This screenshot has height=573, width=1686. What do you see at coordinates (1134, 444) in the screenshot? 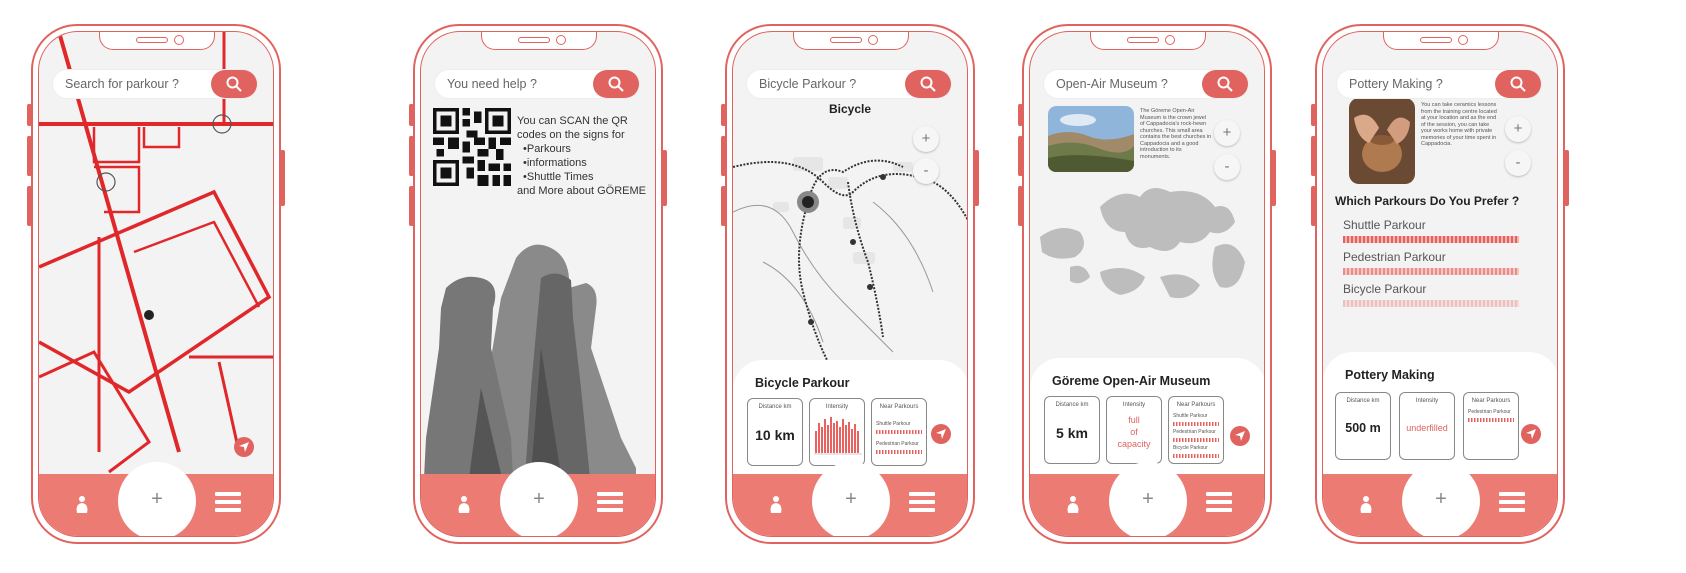
I see `intensity-value: capacity` at bounding box center [1134, 444].